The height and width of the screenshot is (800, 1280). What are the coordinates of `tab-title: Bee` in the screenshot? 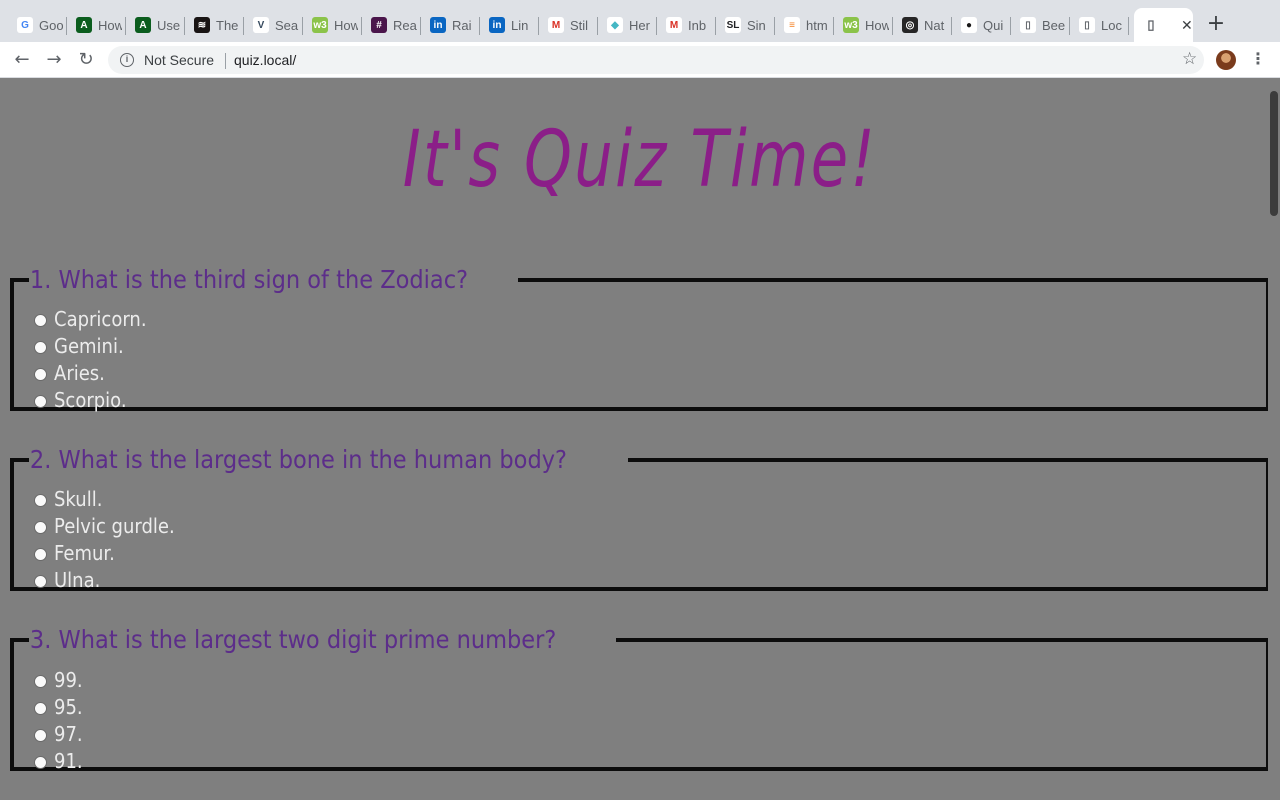 It's located at (1054, 25).